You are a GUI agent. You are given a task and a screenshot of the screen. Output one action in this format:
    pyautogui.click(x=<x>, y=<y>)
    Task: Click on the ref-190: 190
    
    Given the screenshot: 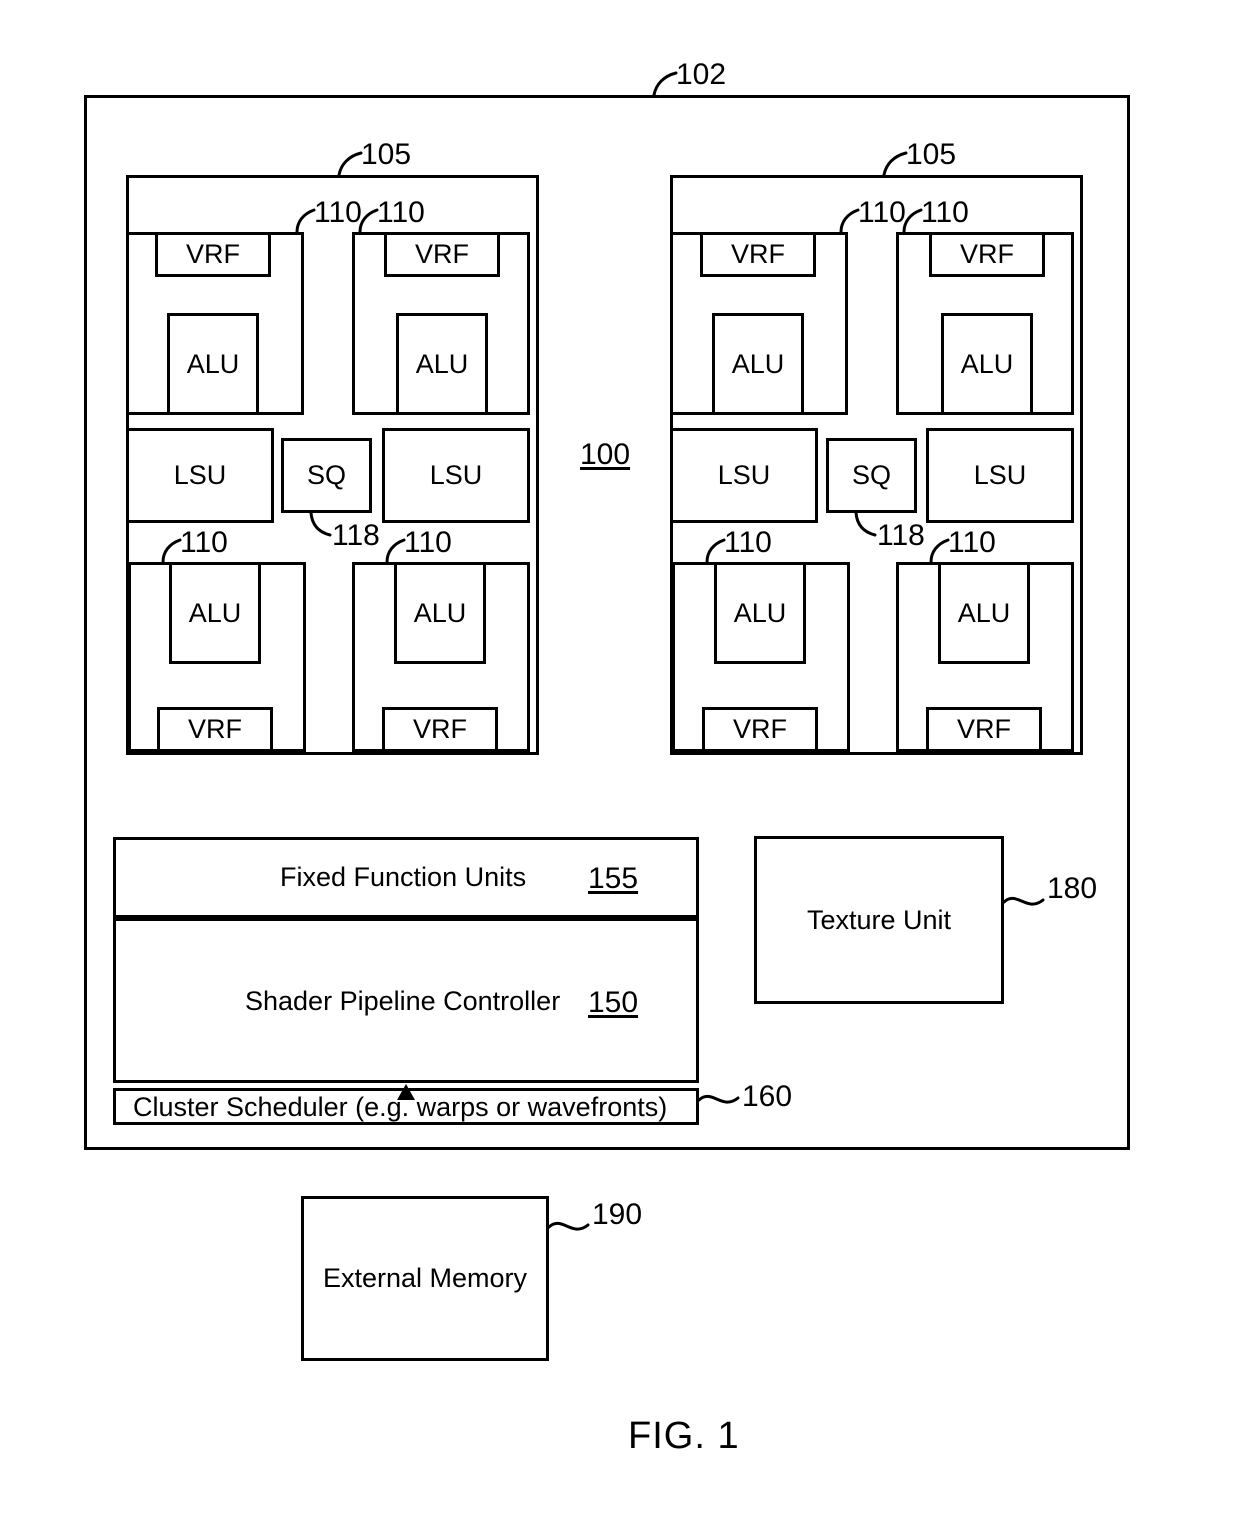 What is the action you would take?
    pyautogui.click(x=617, y=1214)
    